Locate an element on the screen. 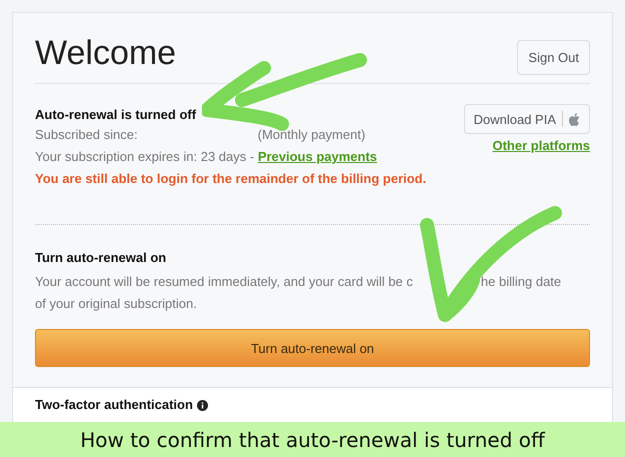 This screenshot has width=625, height=457. billing-notice: You are still able to login for the remainder of the billing period. is located at coordinates (230, 179).